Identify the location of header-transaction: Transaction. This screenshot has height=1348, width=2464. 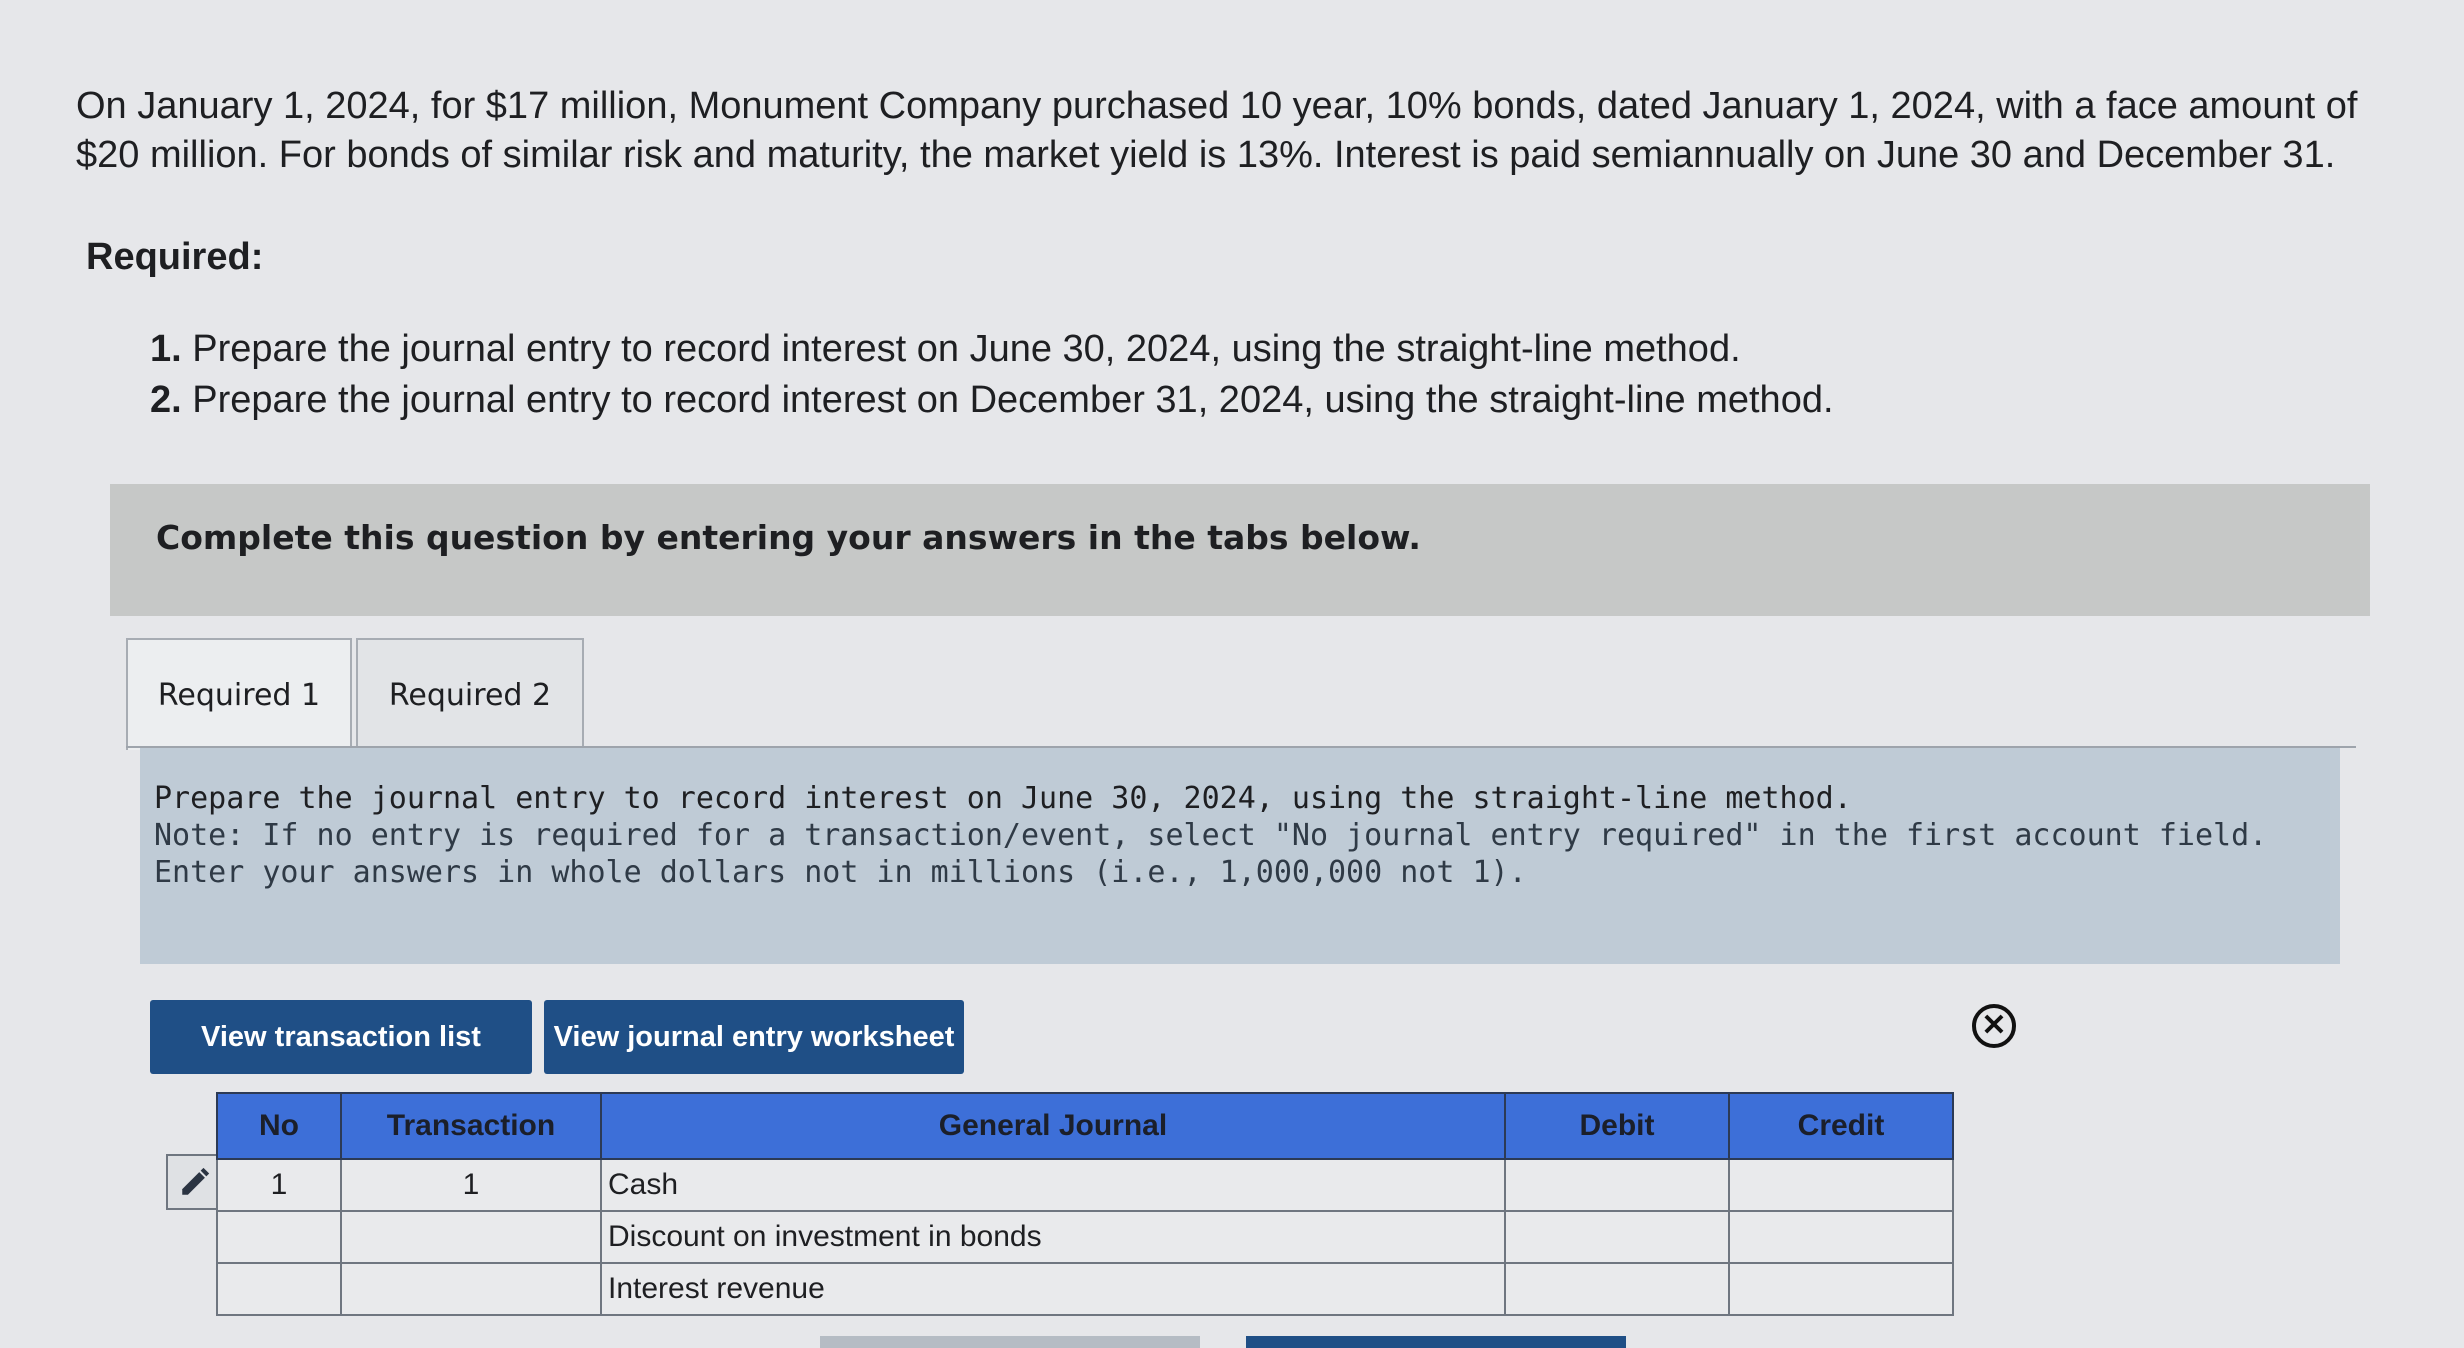
(471, 1126).